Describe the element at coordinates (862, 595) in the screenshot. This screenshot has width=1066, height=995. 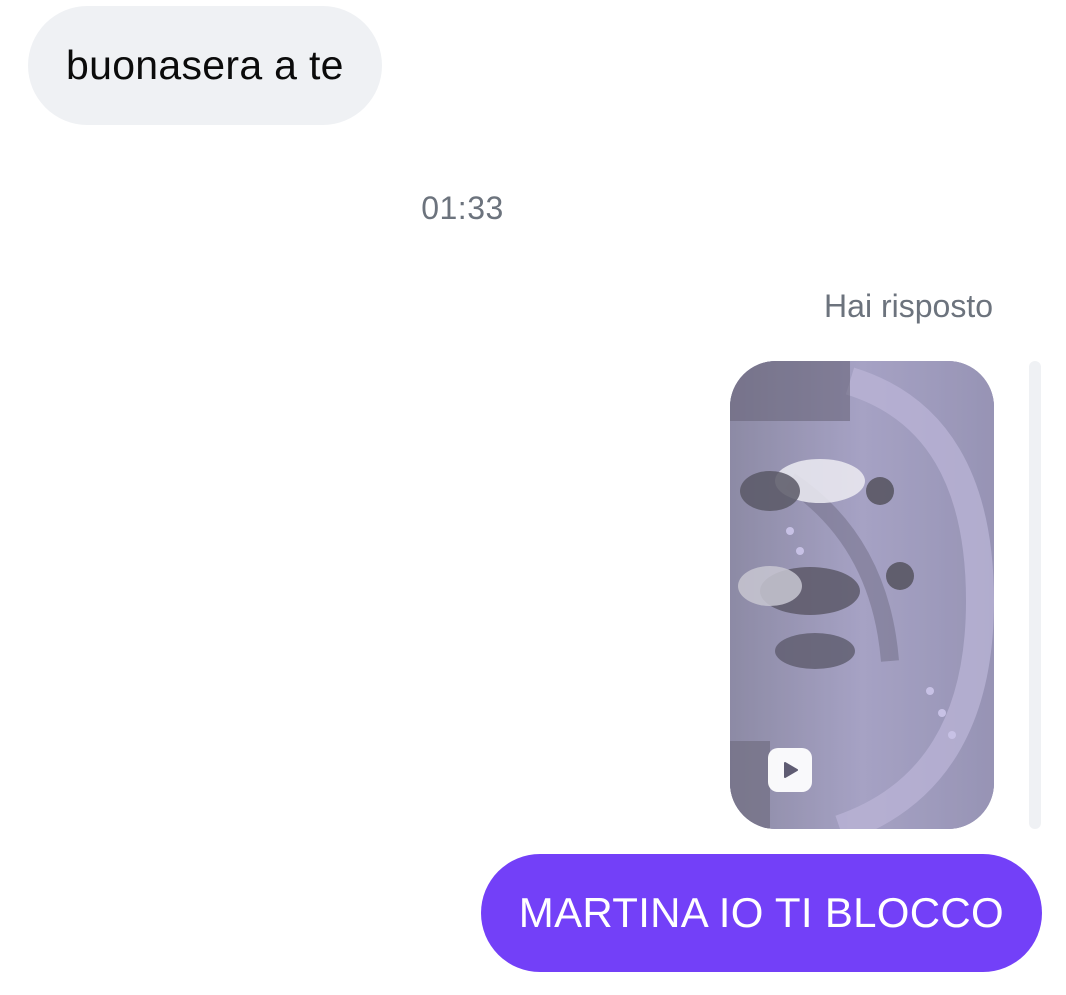
I see `replied-video-thumbnail` at that location.